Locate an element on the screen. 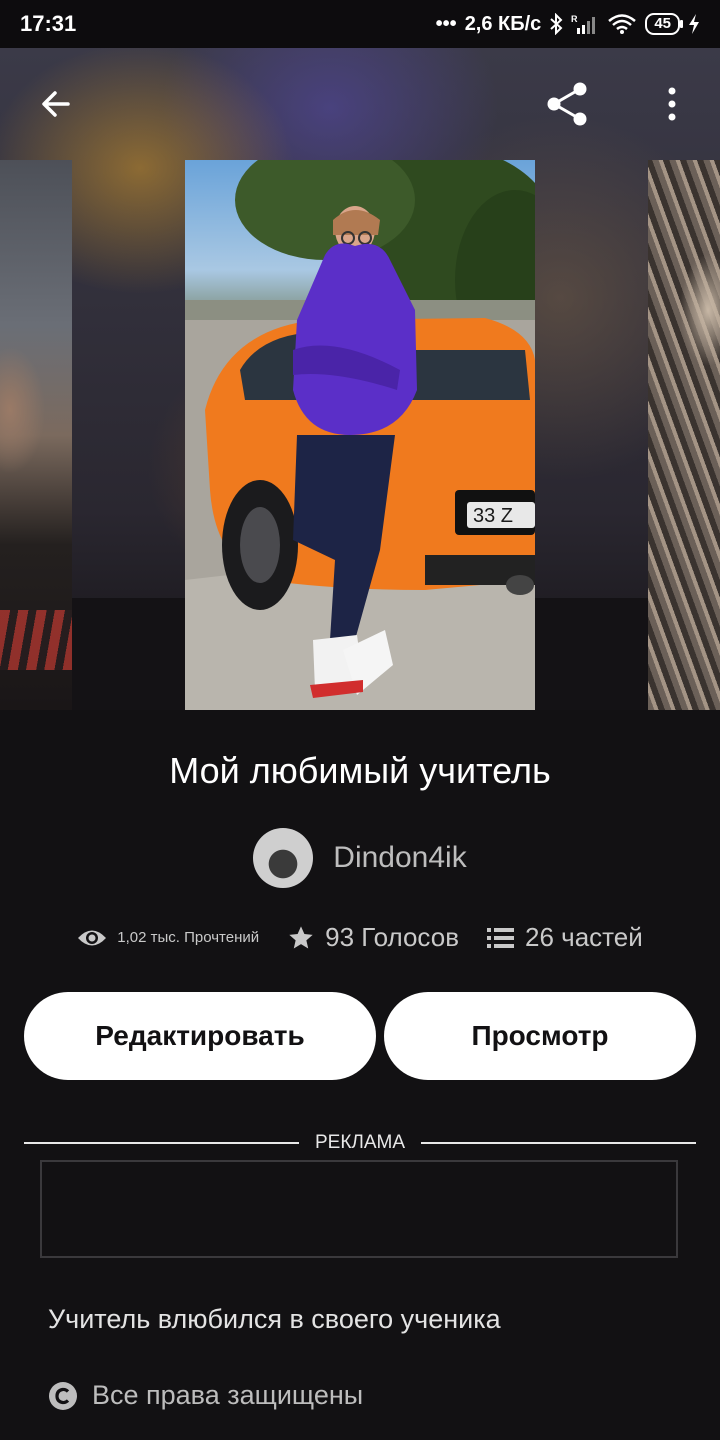 Image resolution: width=720 pixels, height=1440 pixels. back-button is located at coordinates (56, 104).